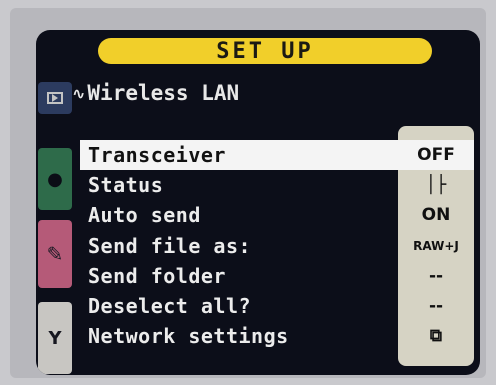 The image size is (496, 385). Describe the element at coordinates (157, 275) in the screenshot. I see `menu-item-label: Send folder` at that location.